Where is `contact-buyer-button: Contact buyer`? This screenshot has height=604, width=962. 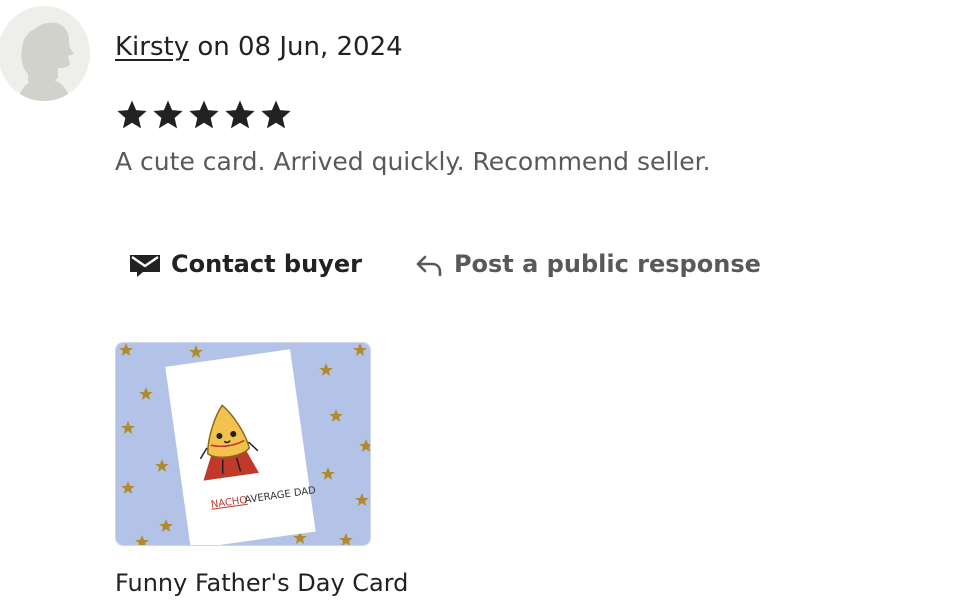
contact-buyer-button: Contact buyer is located at coordinates (245, 264).